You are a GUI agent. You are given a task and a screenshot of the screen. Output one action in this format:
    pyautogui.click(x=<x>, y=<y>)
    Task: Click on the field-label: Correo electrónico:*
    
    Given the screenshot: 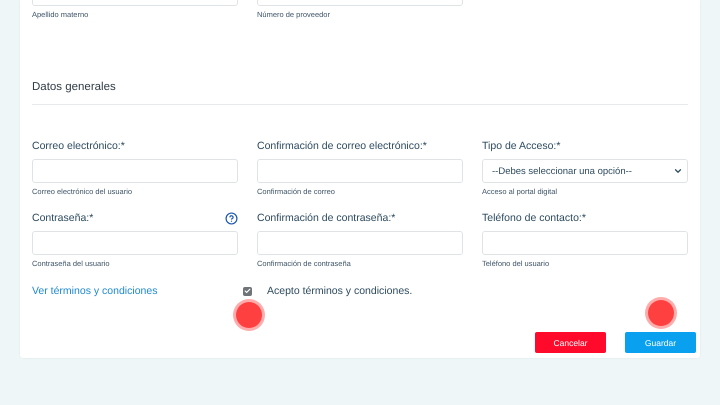 What is the action you would take?
    pyautogui.click(x=78, y=146)
    